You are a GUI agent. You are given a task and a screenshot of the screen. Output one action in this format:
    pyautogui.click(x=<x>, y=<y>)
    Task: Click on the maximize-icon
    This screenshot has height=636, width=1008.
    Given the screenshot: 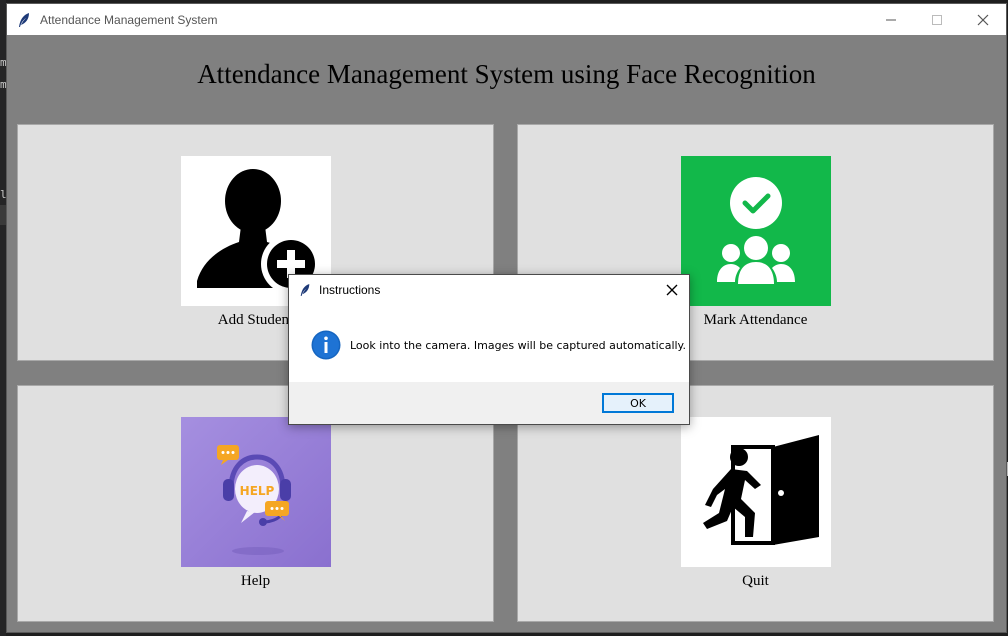 What is the action you would take?
    pyautogui.click(x=937, y=19)
    